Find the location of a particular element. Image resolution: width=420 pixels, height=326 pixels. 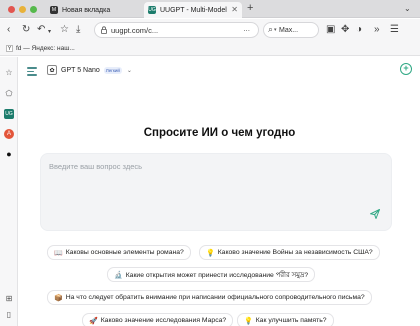

bookmark-star-icon: ☆ is located at coordinates (64, 30).